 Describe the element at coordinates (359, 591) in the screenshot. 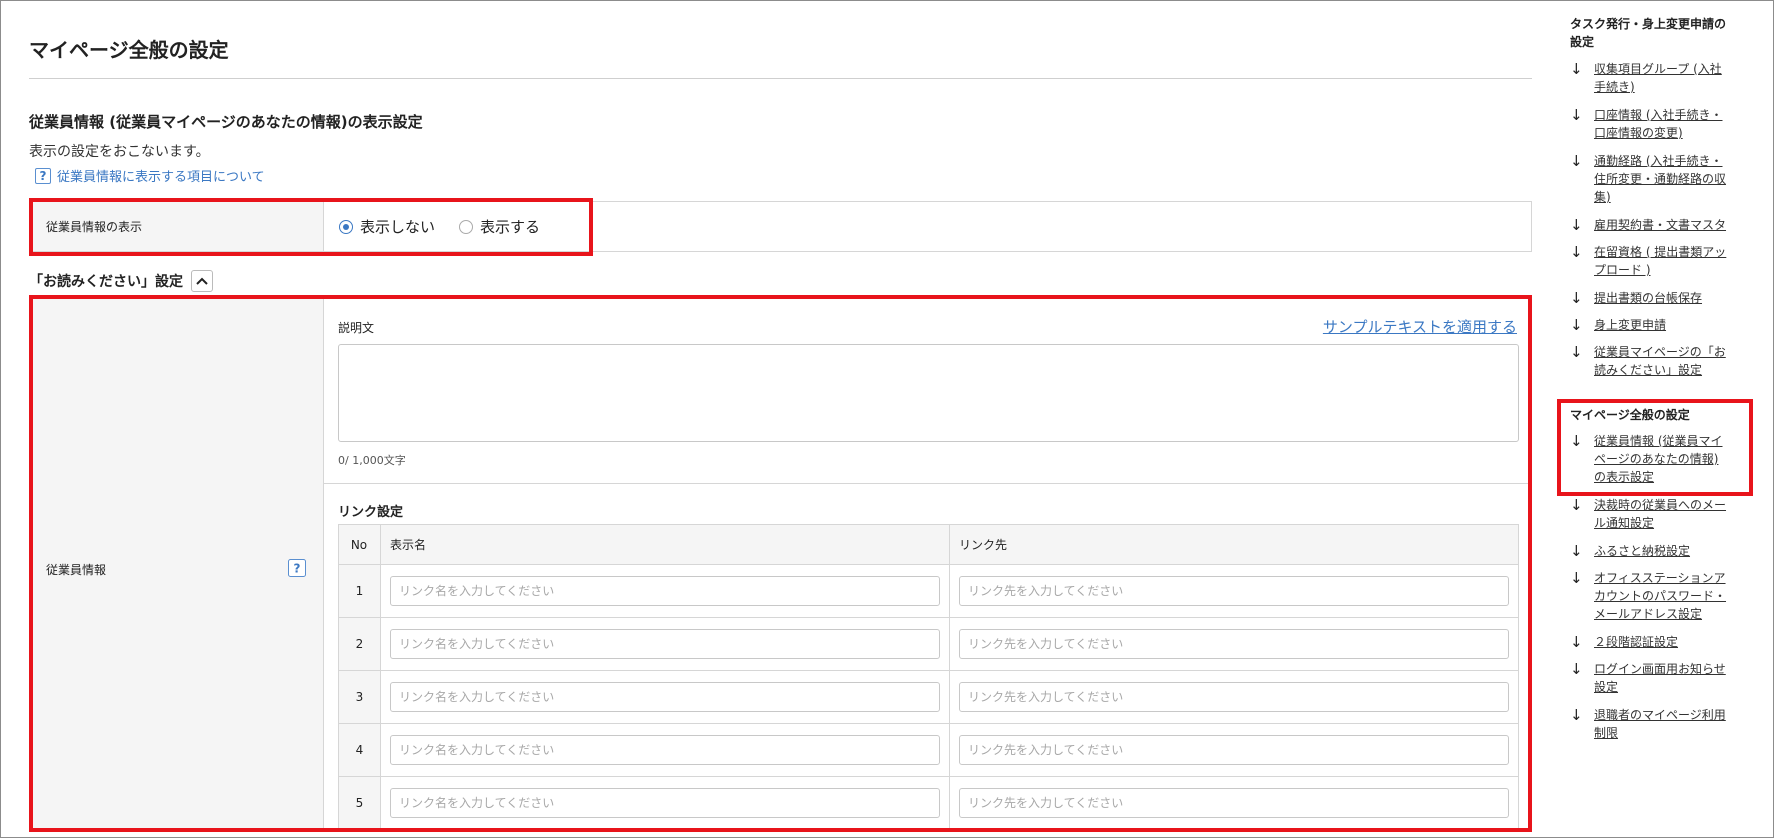

I see `row-number: 1` at that location.